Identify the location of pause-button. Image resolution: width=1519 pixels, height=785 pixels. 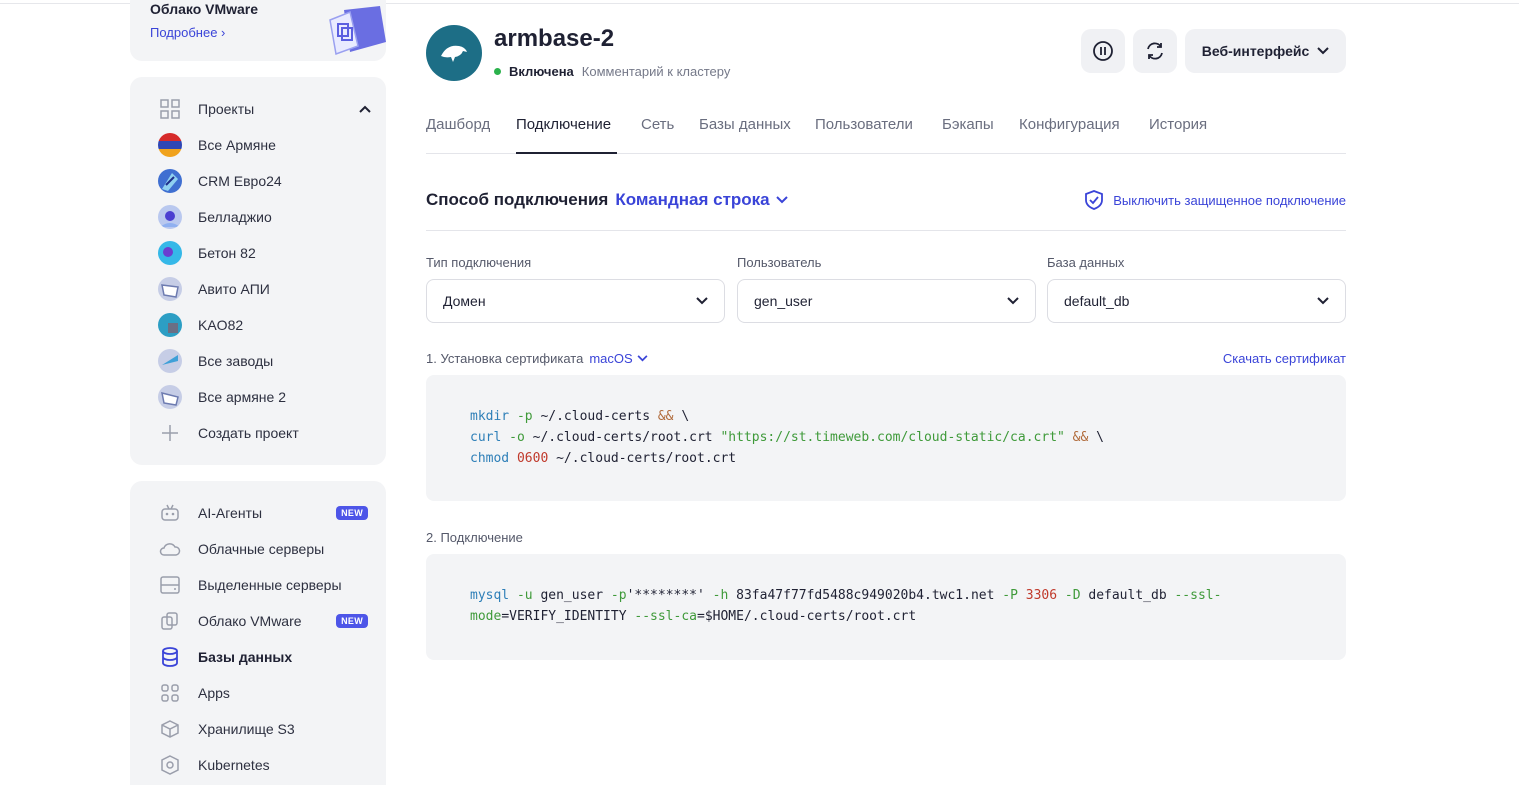
(1103, 51).